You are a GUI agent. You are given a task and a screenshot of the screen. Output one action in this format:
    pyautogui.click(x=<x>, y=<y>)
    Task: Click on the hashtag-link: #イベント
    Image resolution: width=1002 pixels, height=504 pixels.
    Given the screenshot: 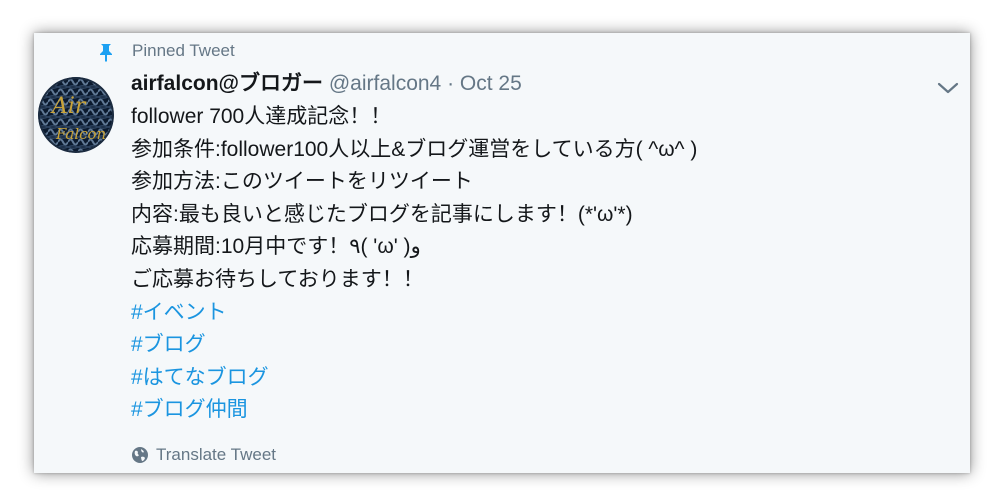 What is the action you would take?
    pyautogui.click(x=179, y=313)
    